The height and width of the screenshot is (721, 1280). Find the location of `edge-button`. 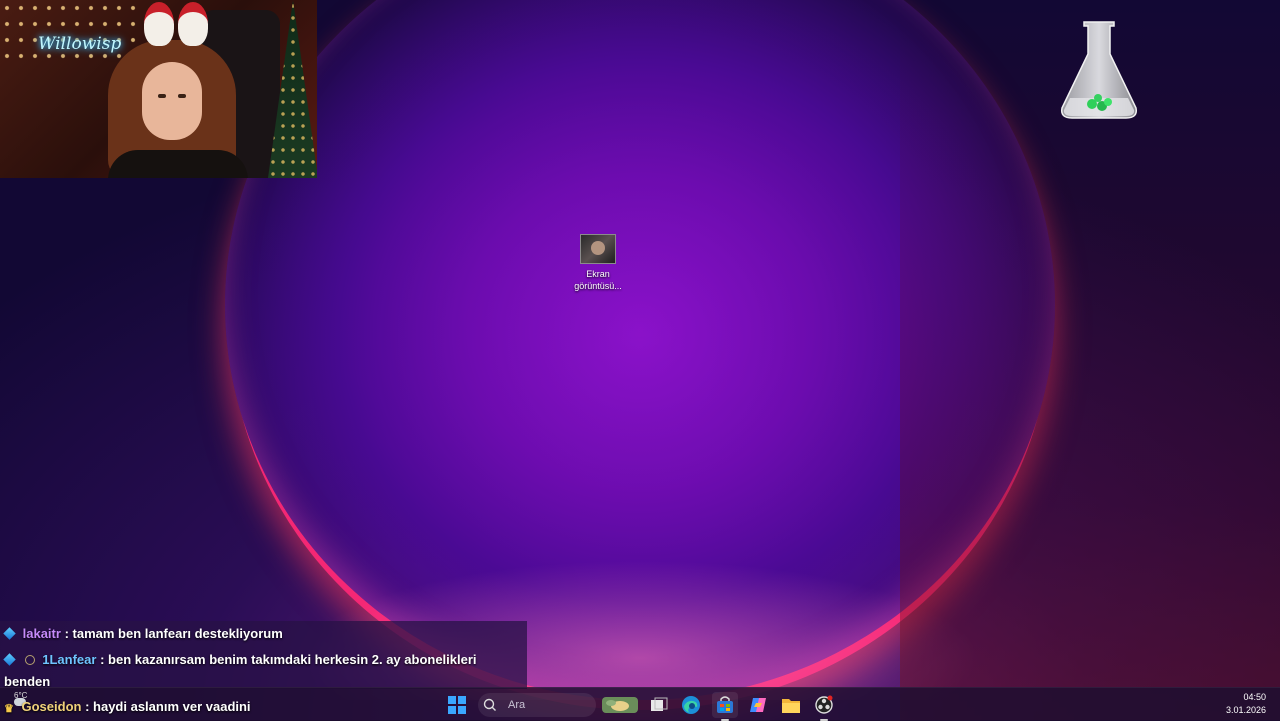

edge-button is located at coordinates (691, 705).